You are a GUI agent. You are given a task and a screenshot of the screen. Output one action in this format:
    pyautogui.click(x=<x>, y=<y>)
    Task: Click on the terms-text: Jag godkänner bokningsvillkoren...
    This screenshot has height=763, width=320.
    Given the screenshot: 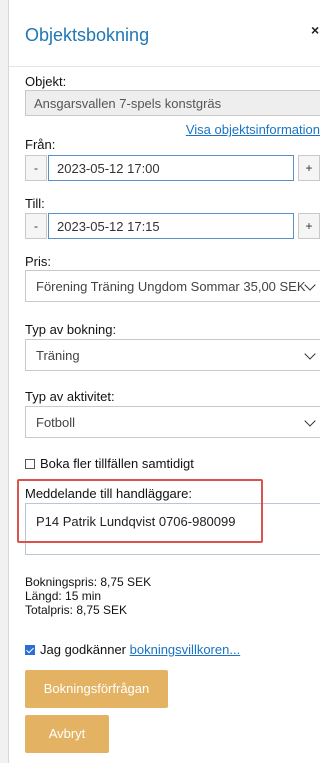 What is the action you would take?
    pyautogui.click(x=140, y=649)
    